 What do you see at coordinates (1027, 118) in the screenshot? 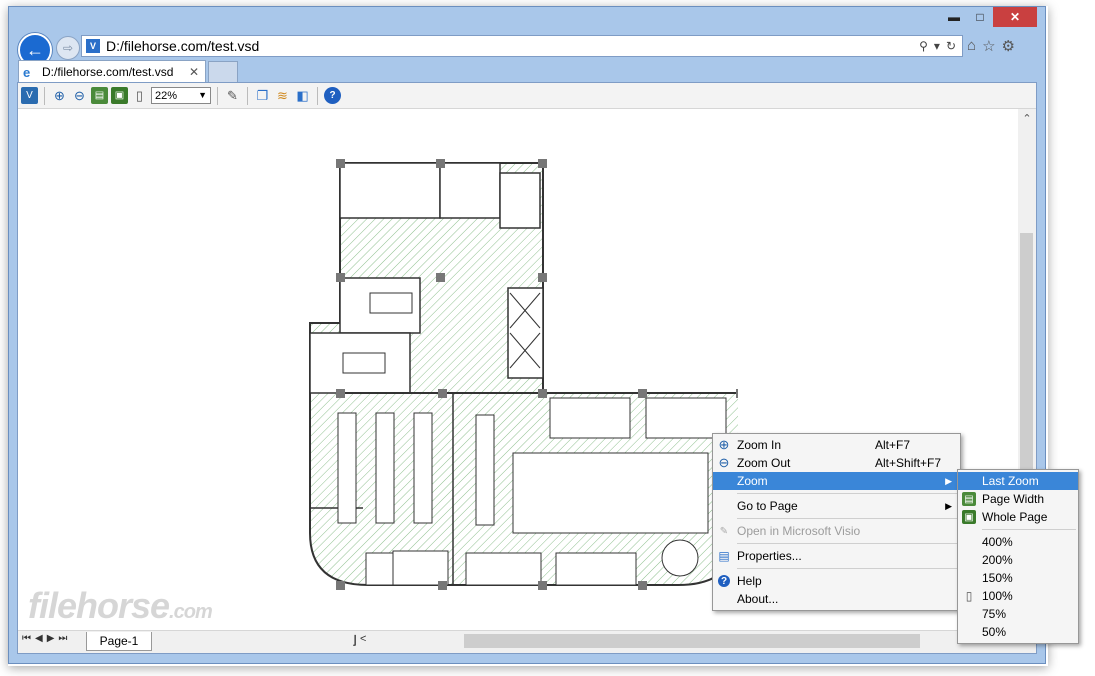
I see `scroll-up-icon: ⌃` at bounding box center [1027, 118].